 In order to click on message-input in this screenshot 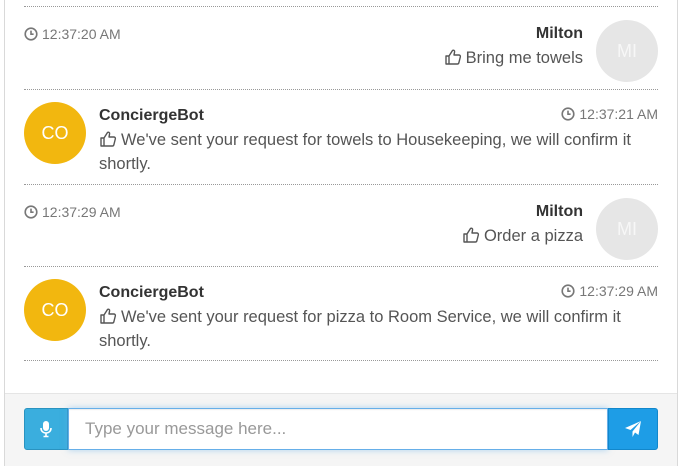, I will do `click(338, 429)`.